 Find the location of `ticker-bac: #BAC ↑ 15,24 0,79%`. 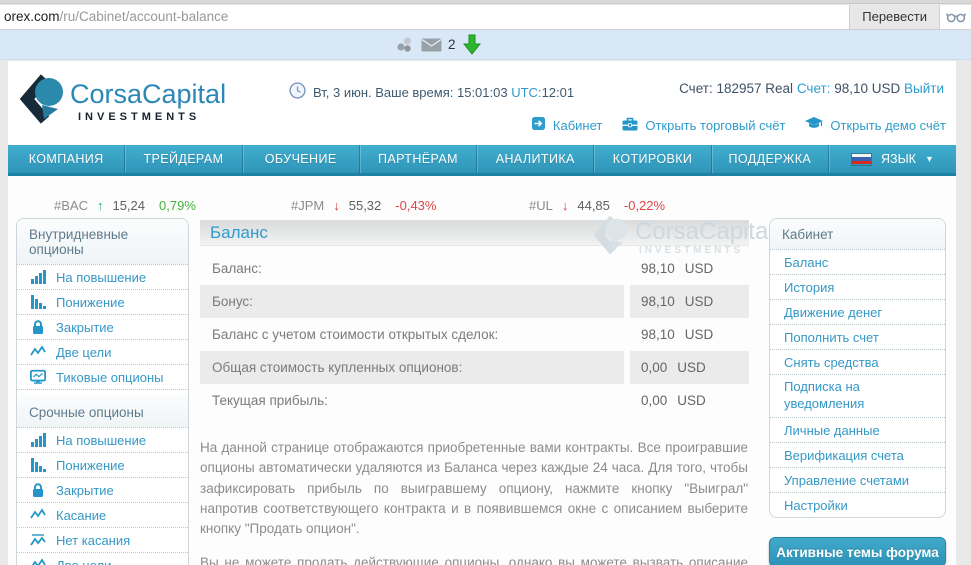

ticker-bac: #BAC ↑ 15,24 0,79% is located at coordinates (125, 205).